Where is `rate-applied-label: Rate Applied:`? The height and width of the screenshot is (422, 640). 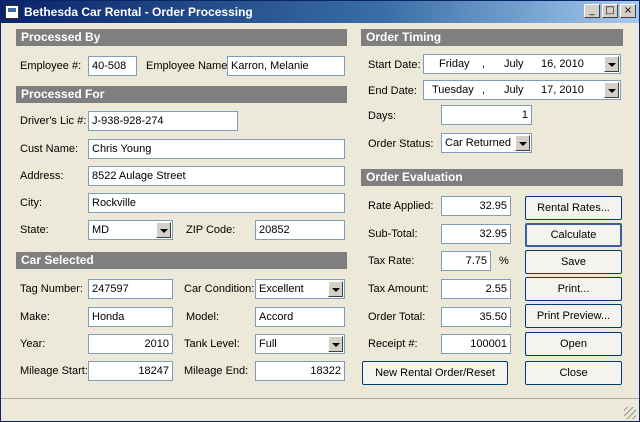 rate-applied-label: Rate Applied: is located at coordinates (401, 206).